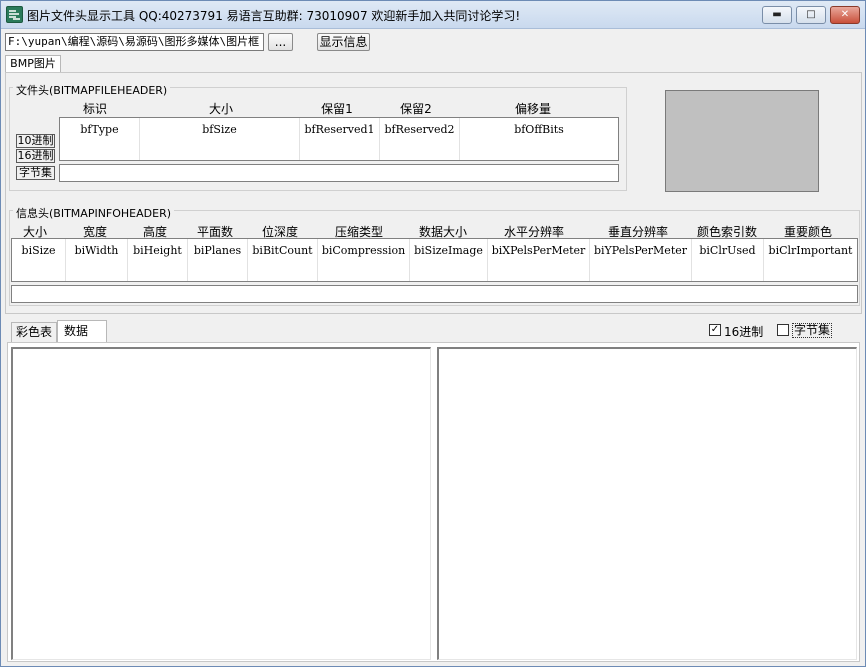 The image size is (866, 667). I want to click on dec-toggle-button: 10进制, so click(35, 141).